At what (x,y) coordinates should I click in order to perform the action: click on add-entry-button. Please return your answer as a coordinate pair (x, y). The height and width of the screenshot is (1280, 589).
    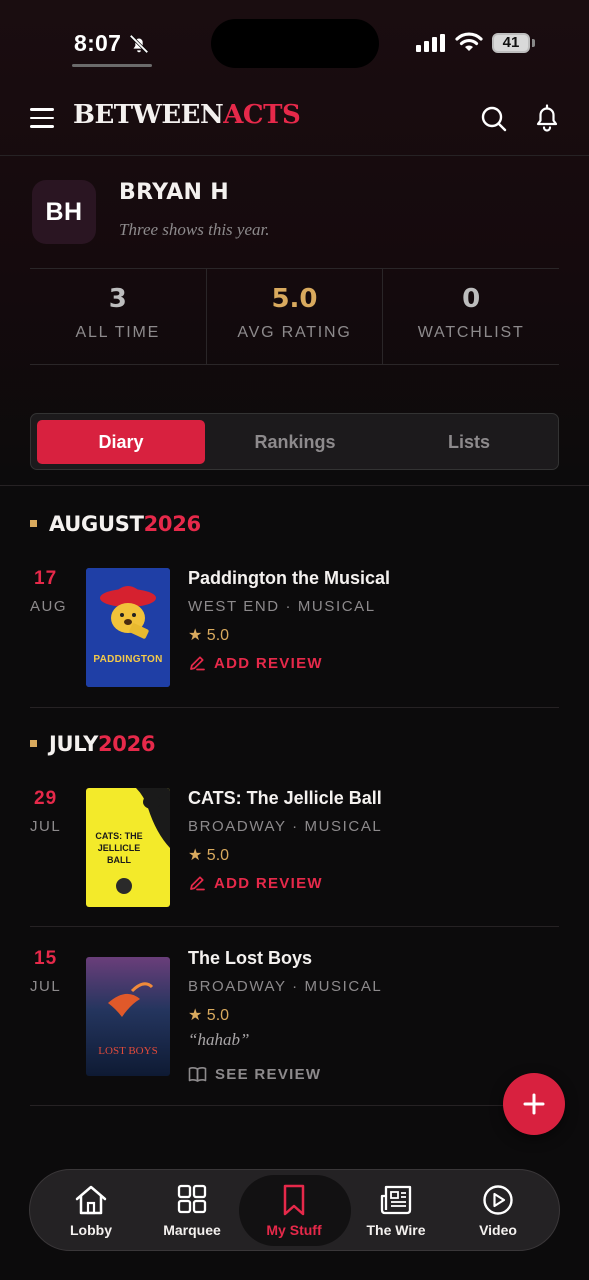
    Looking at the image, I should click on (534, 1104).